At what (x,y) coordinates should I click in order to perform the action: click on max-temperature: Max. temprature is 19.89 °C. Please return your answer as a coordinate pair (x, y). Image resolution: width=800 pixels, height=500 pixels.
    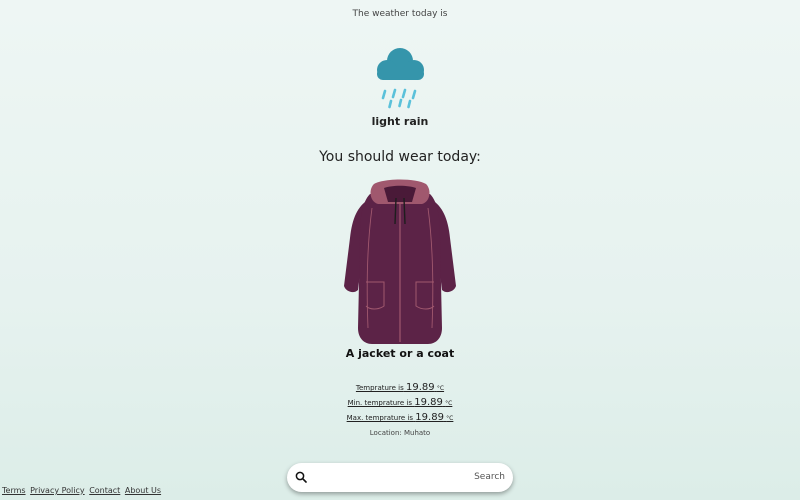
    Looking at the image, I should click on (400, 418).